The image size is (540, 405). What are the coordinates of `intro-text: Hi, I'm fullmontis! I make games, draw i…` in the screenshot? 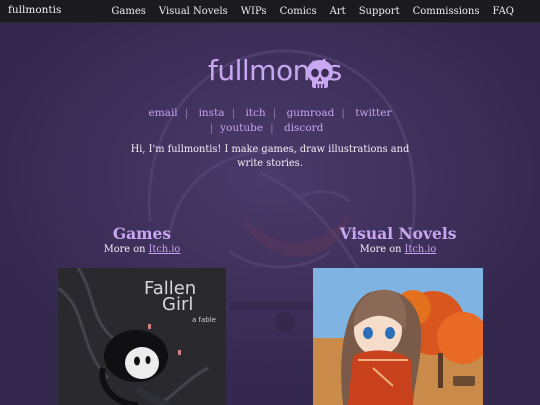 It's located at (270, 156).